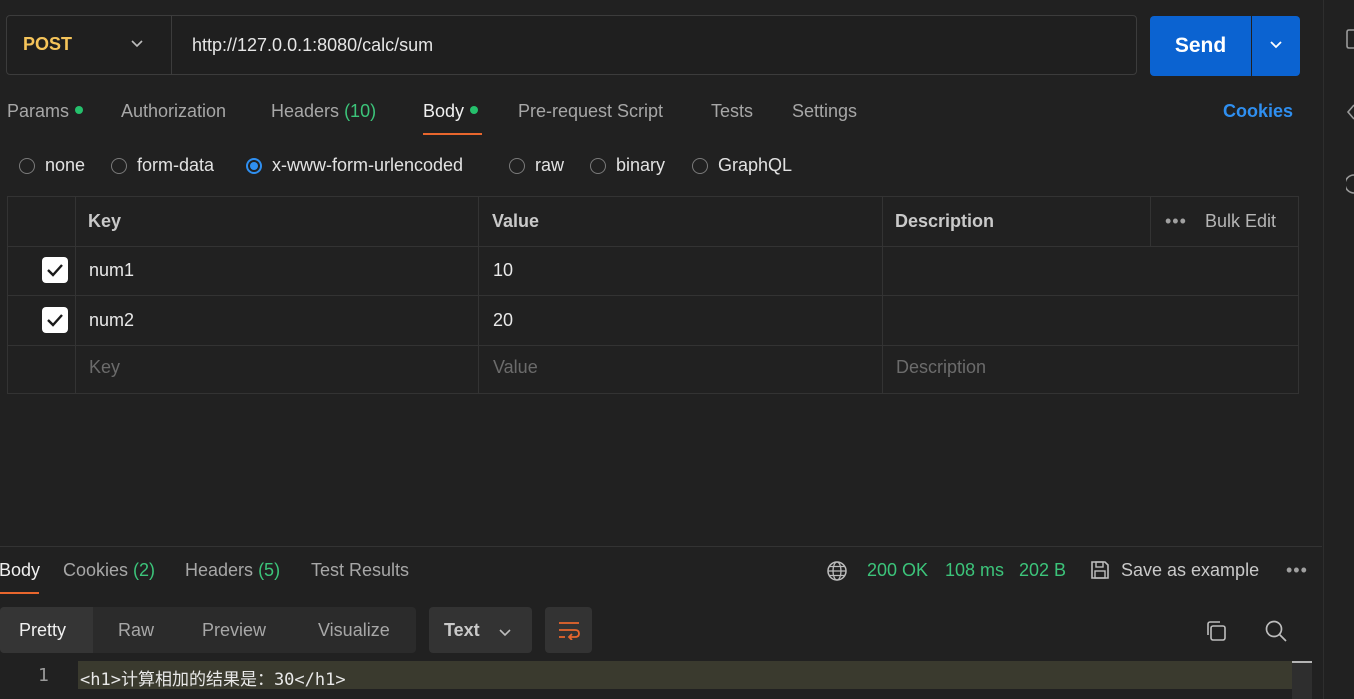  Describe the element at coordinates (1323, 349) in the screenshot. I see `right-panel-divider` at that location.